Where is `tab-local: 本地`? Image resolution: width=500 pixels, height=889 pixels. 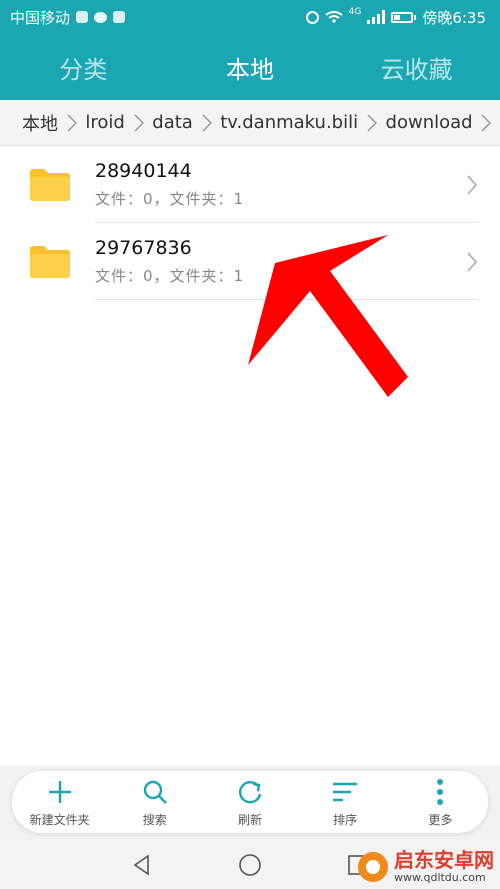
tab-local: 本地 is located at coordinates (250, 67).